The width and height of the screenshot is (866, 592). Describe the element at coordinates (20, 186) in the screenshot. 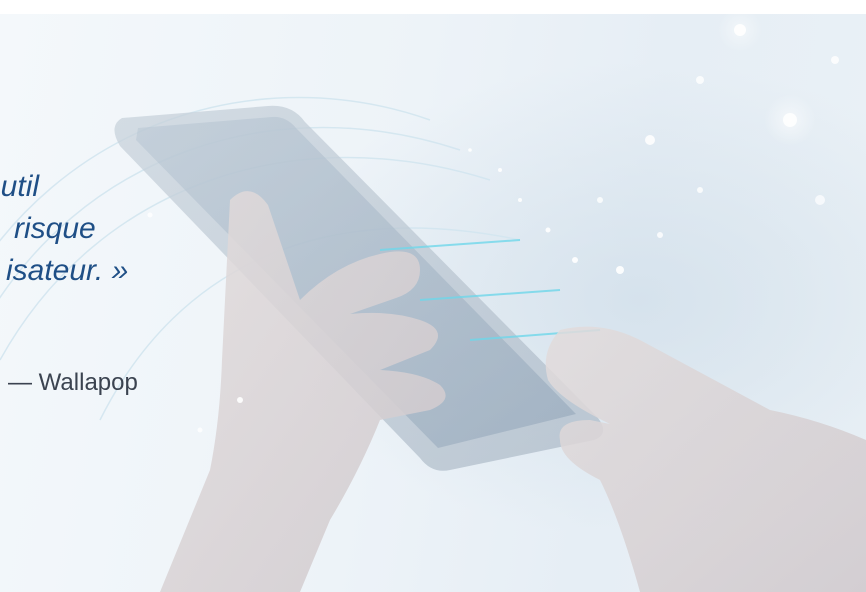

I see `quote-line-1: outil` at that location.